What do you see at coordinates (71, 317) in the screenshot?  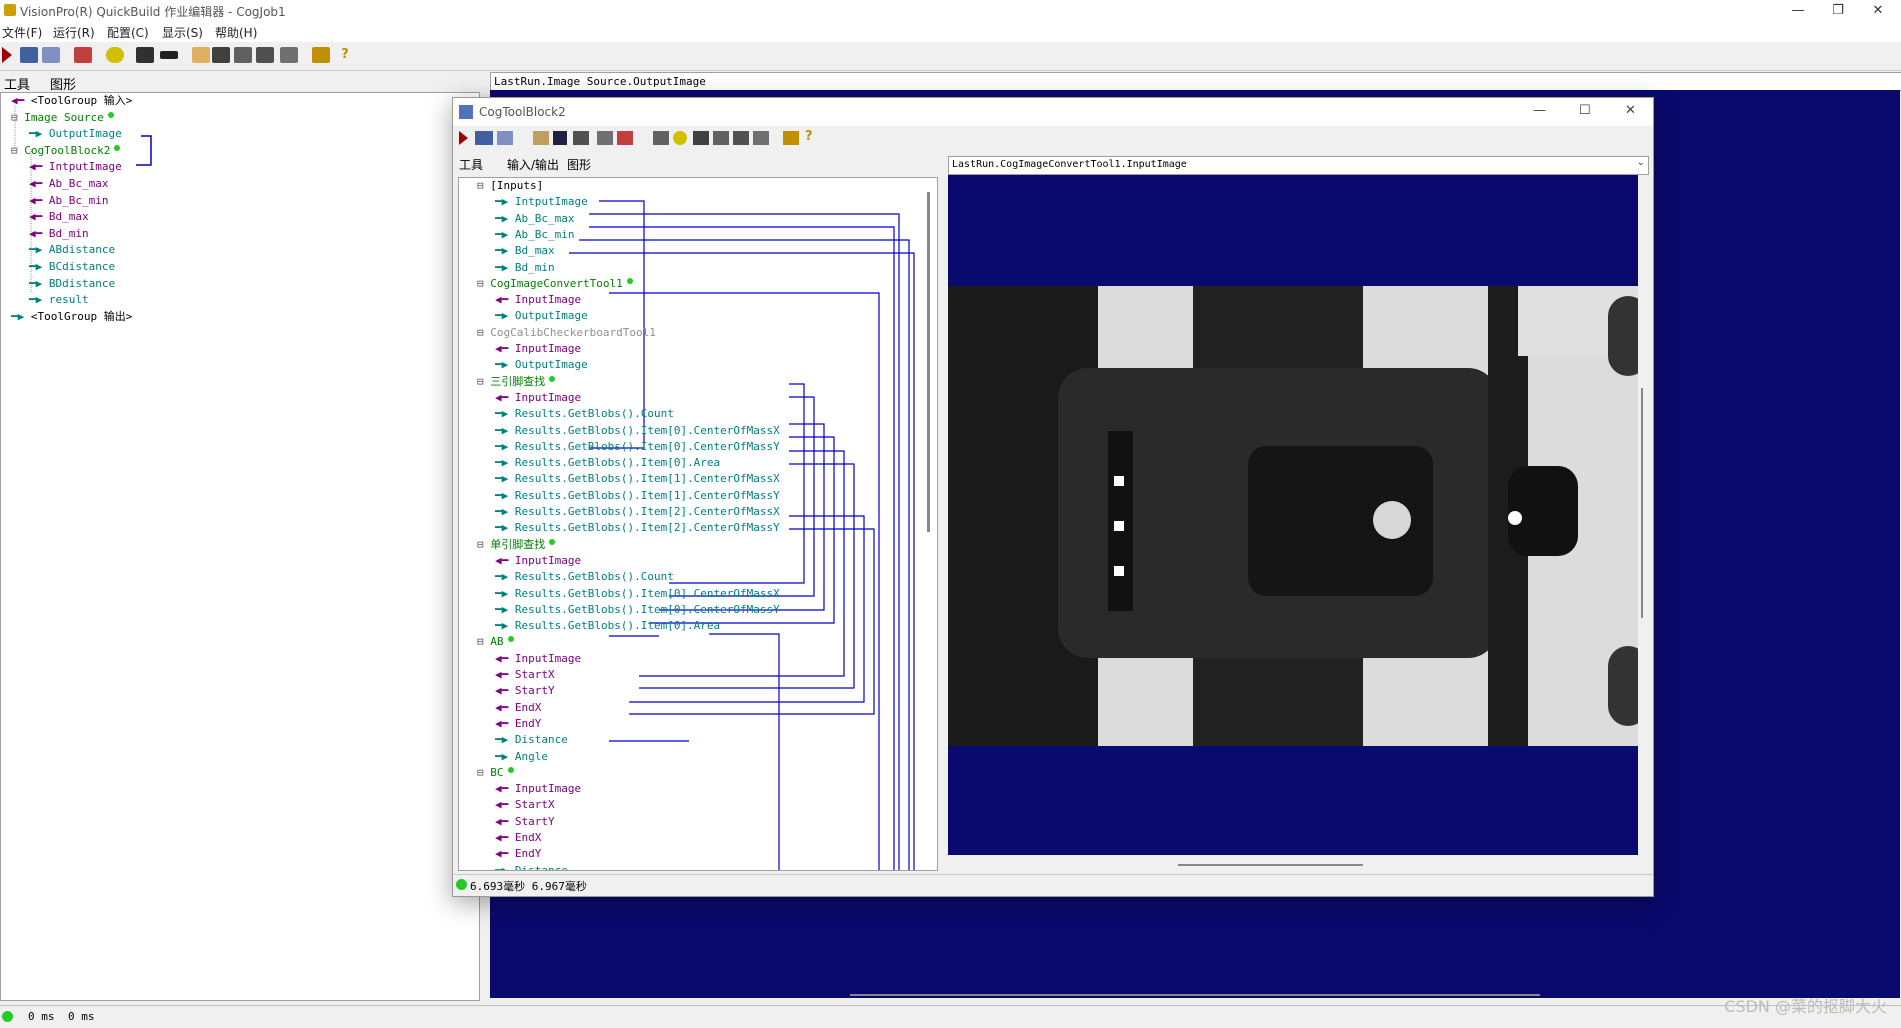 I see `left-tree-row: ━▶ <ToolGroup 输出>` at bounding box center [71, 317].